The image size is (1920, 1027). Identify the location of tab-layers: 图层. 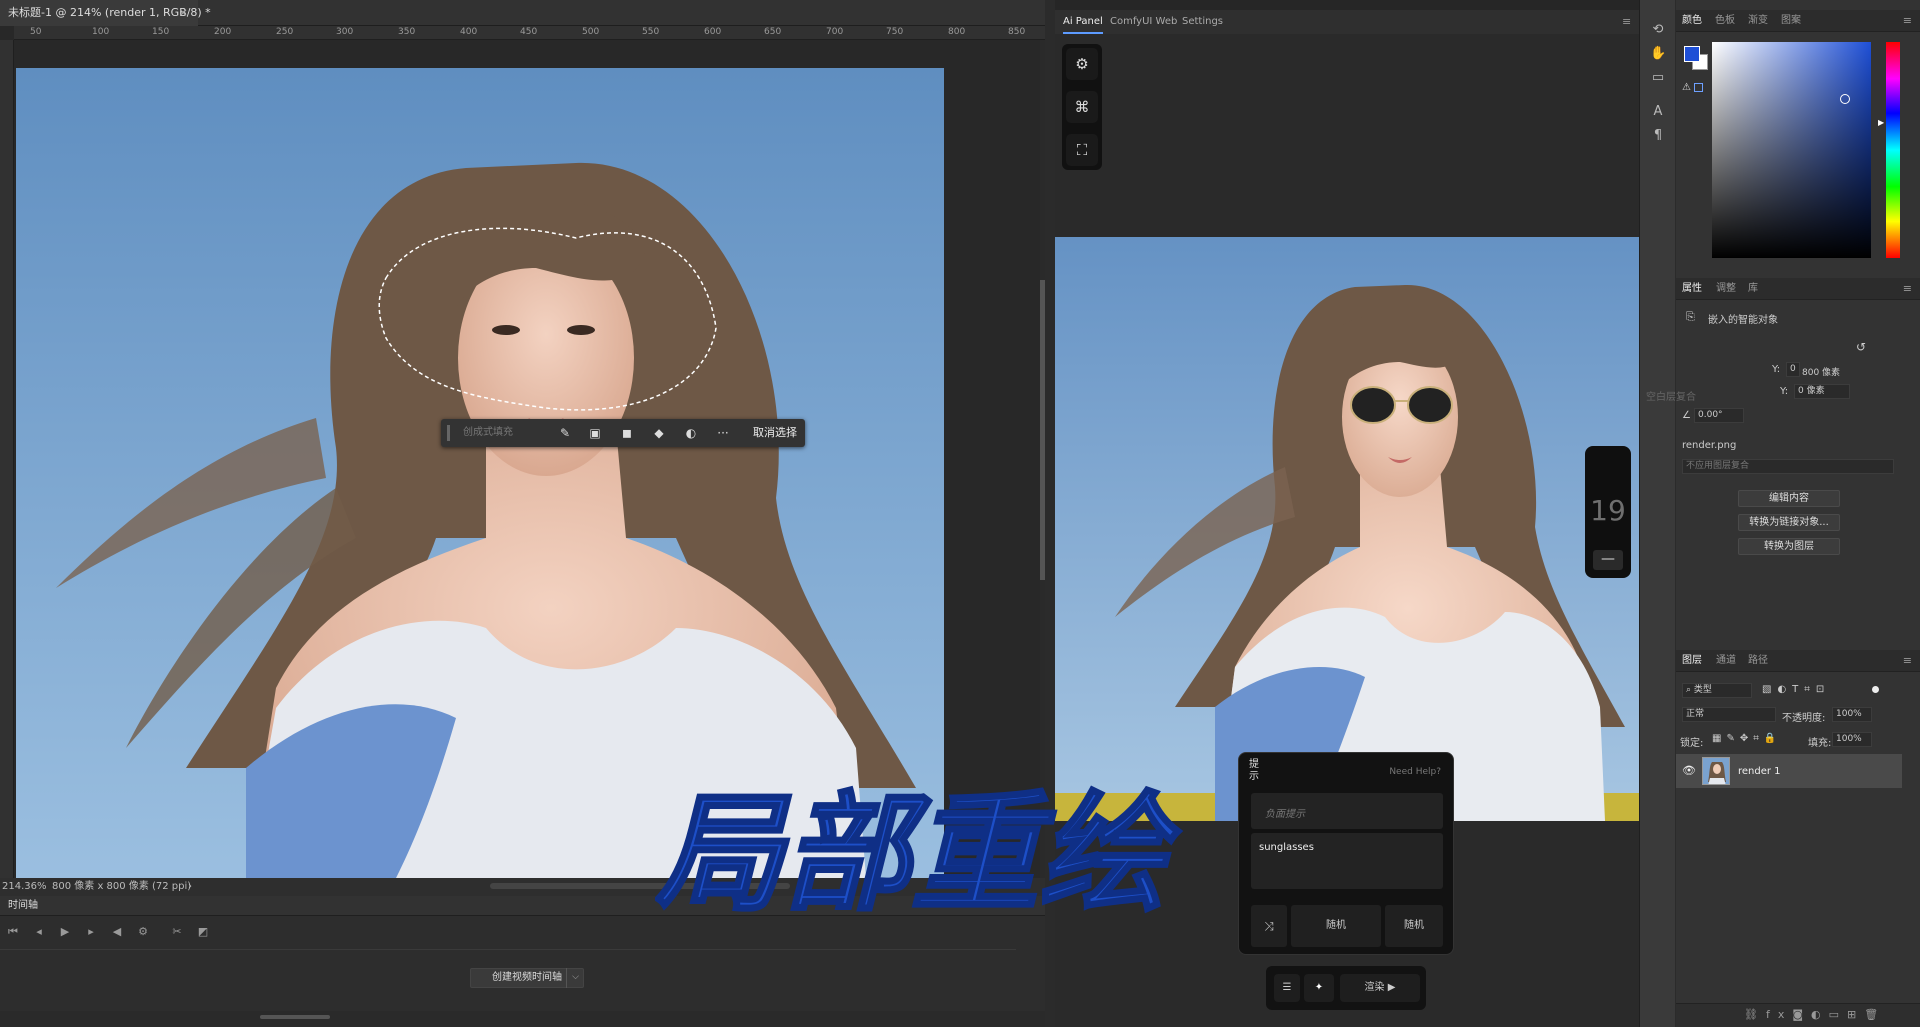
(1692, 661).